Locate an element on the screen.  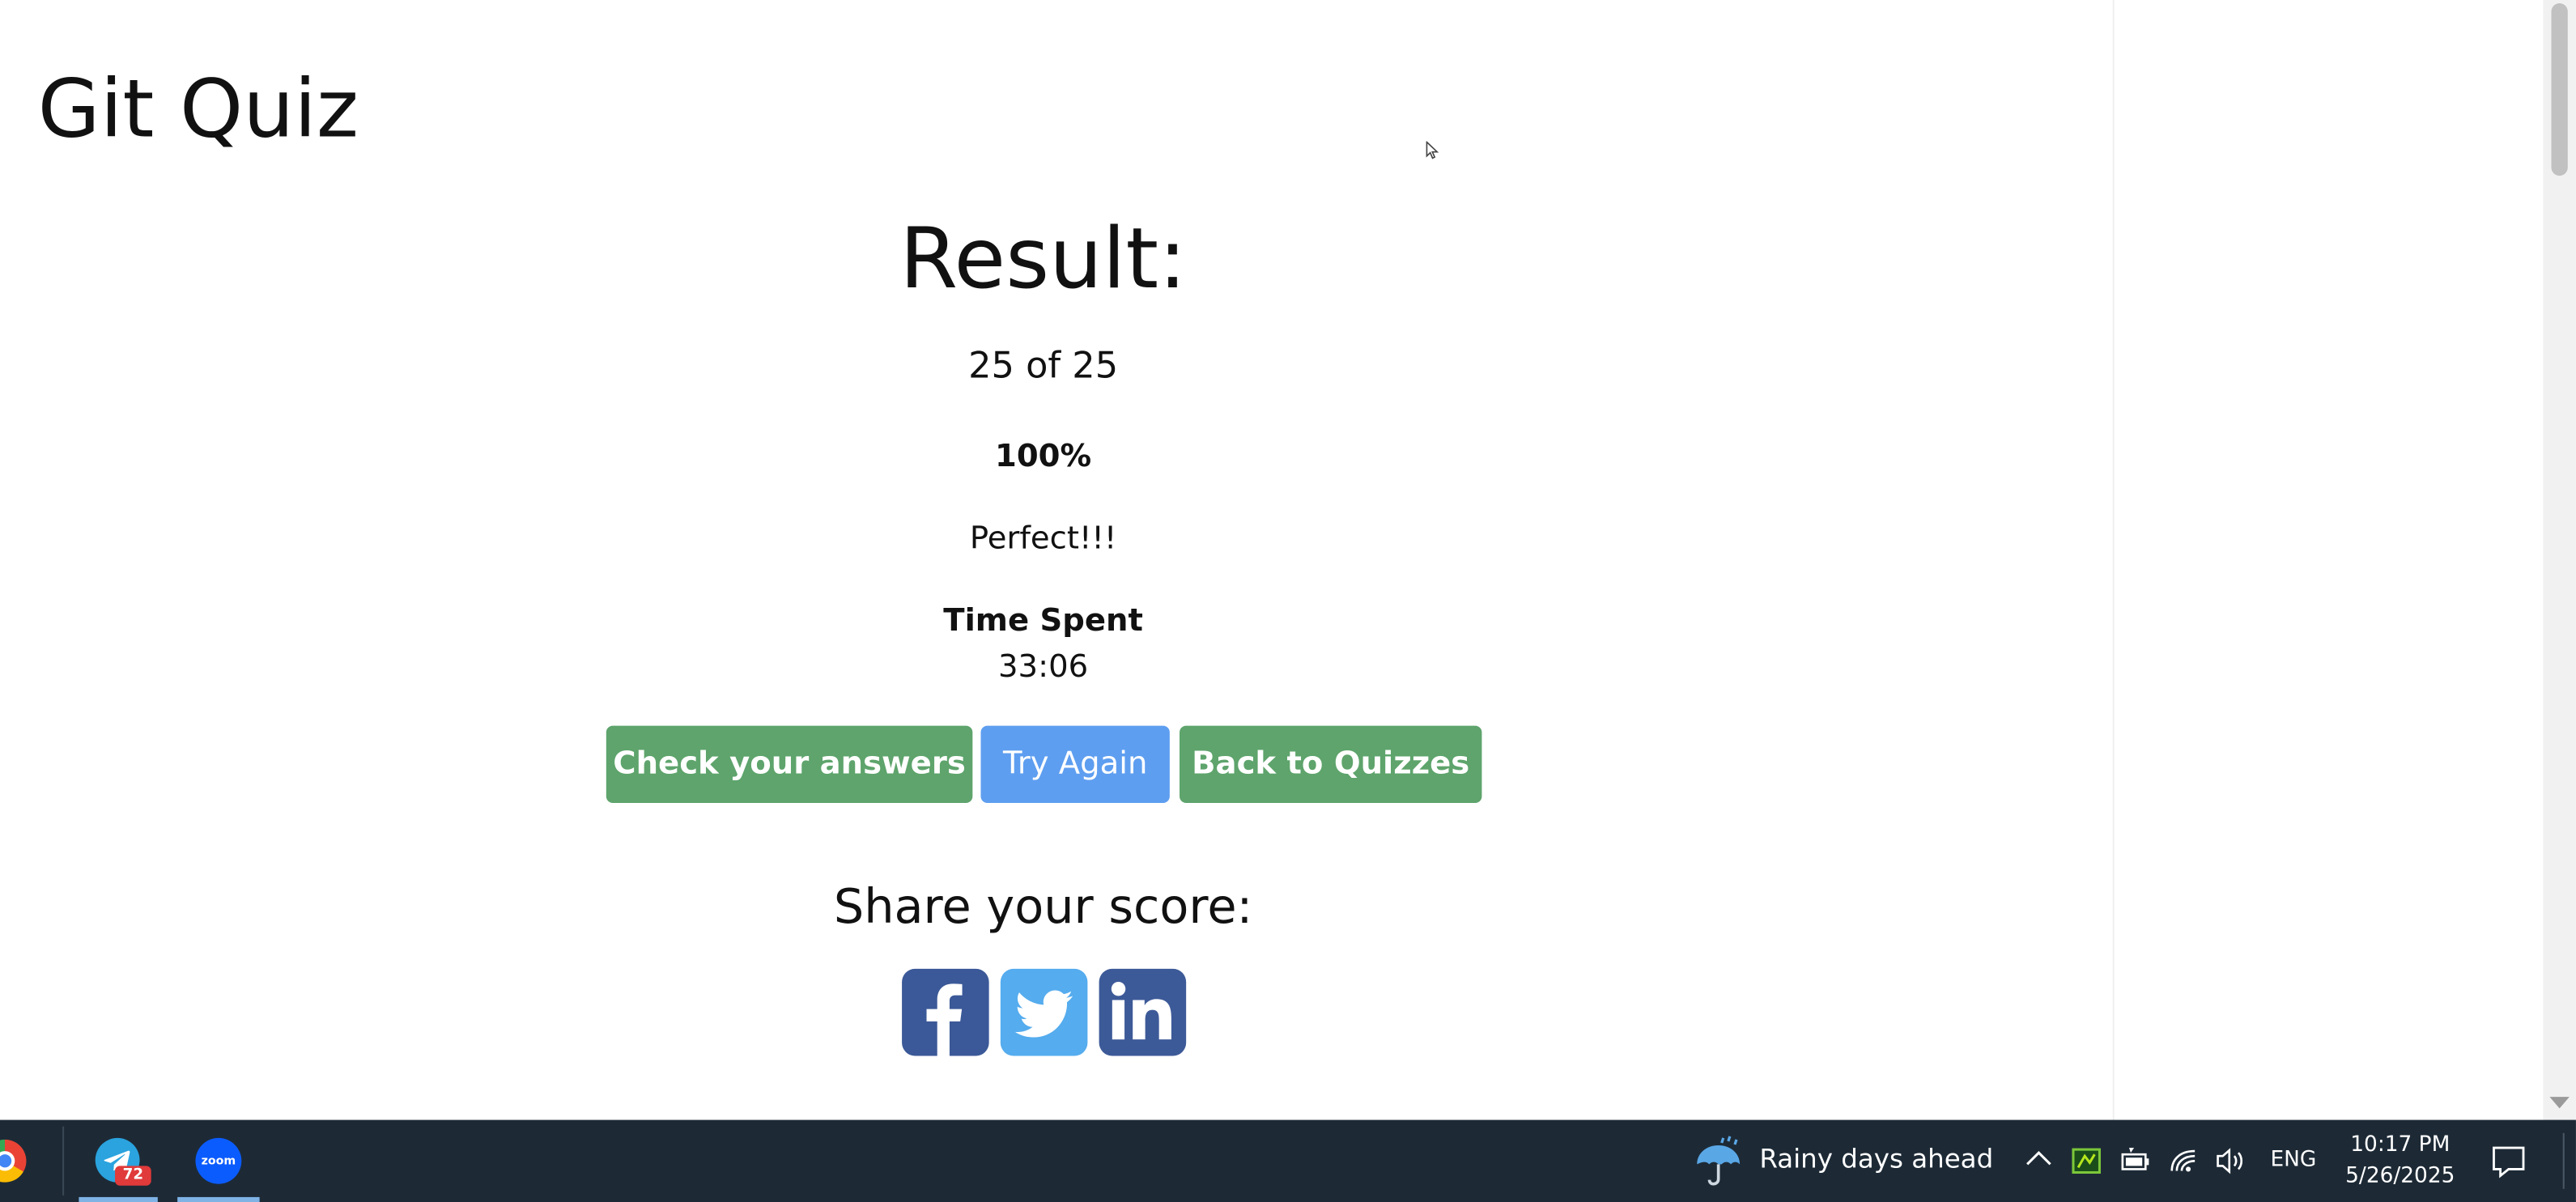
zoom-icon: zoom is located at coordinates (219, 1160).